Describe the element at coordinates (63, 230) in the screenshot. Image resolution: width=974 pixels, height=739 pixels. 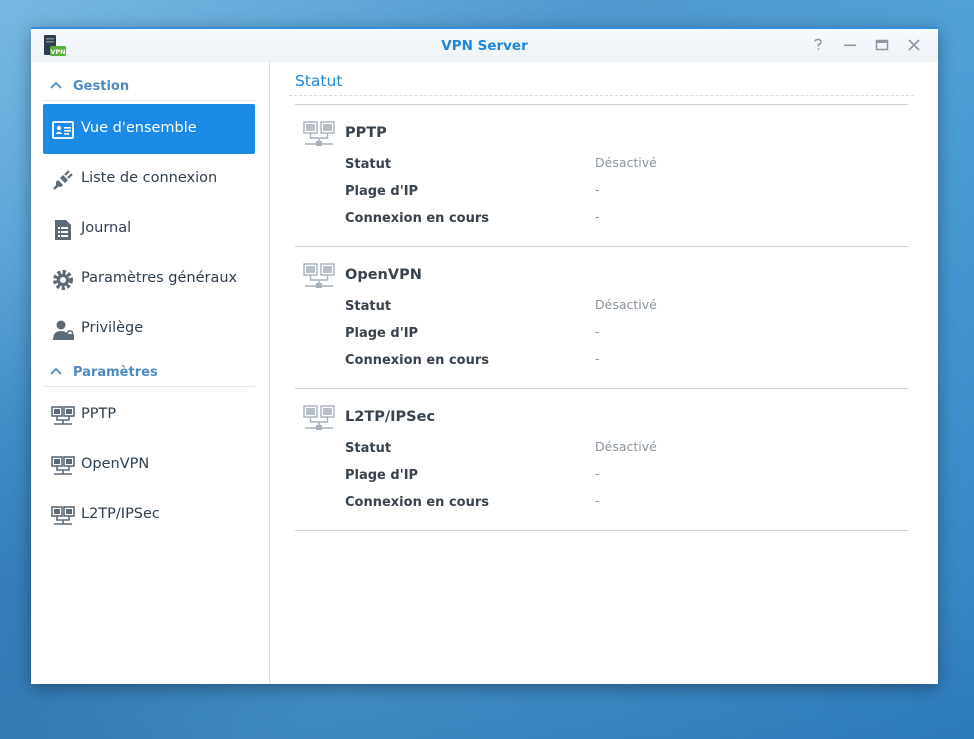
I see `log-icon` at that location.